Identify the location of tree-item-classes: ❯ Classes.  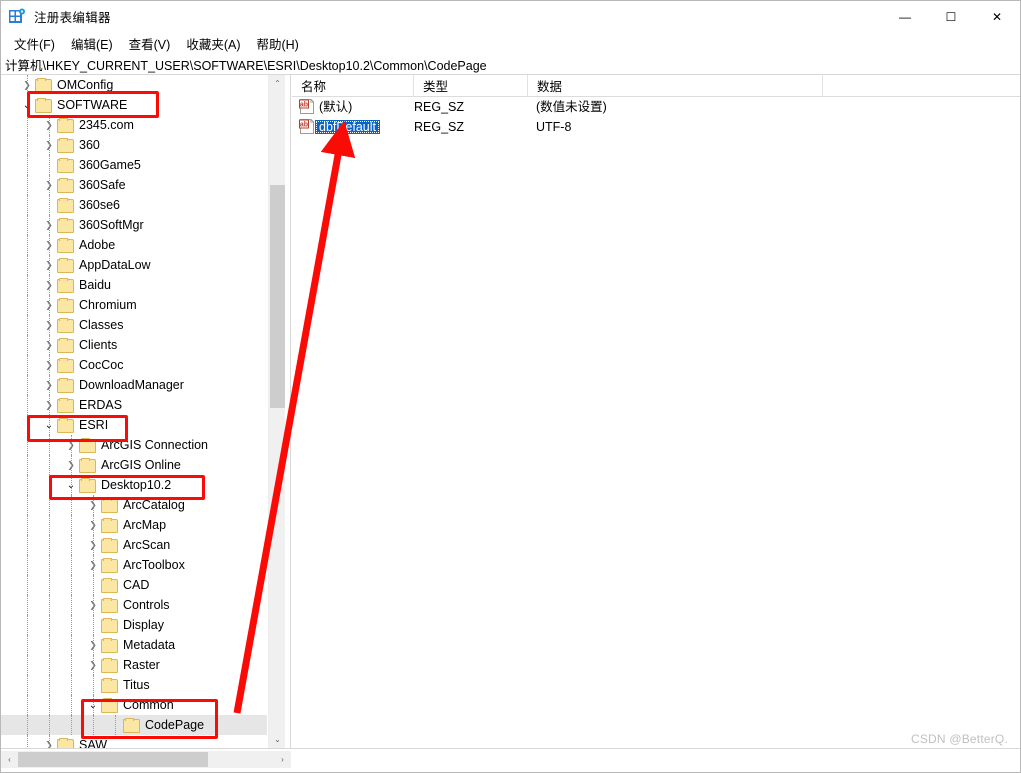
(134, 325).